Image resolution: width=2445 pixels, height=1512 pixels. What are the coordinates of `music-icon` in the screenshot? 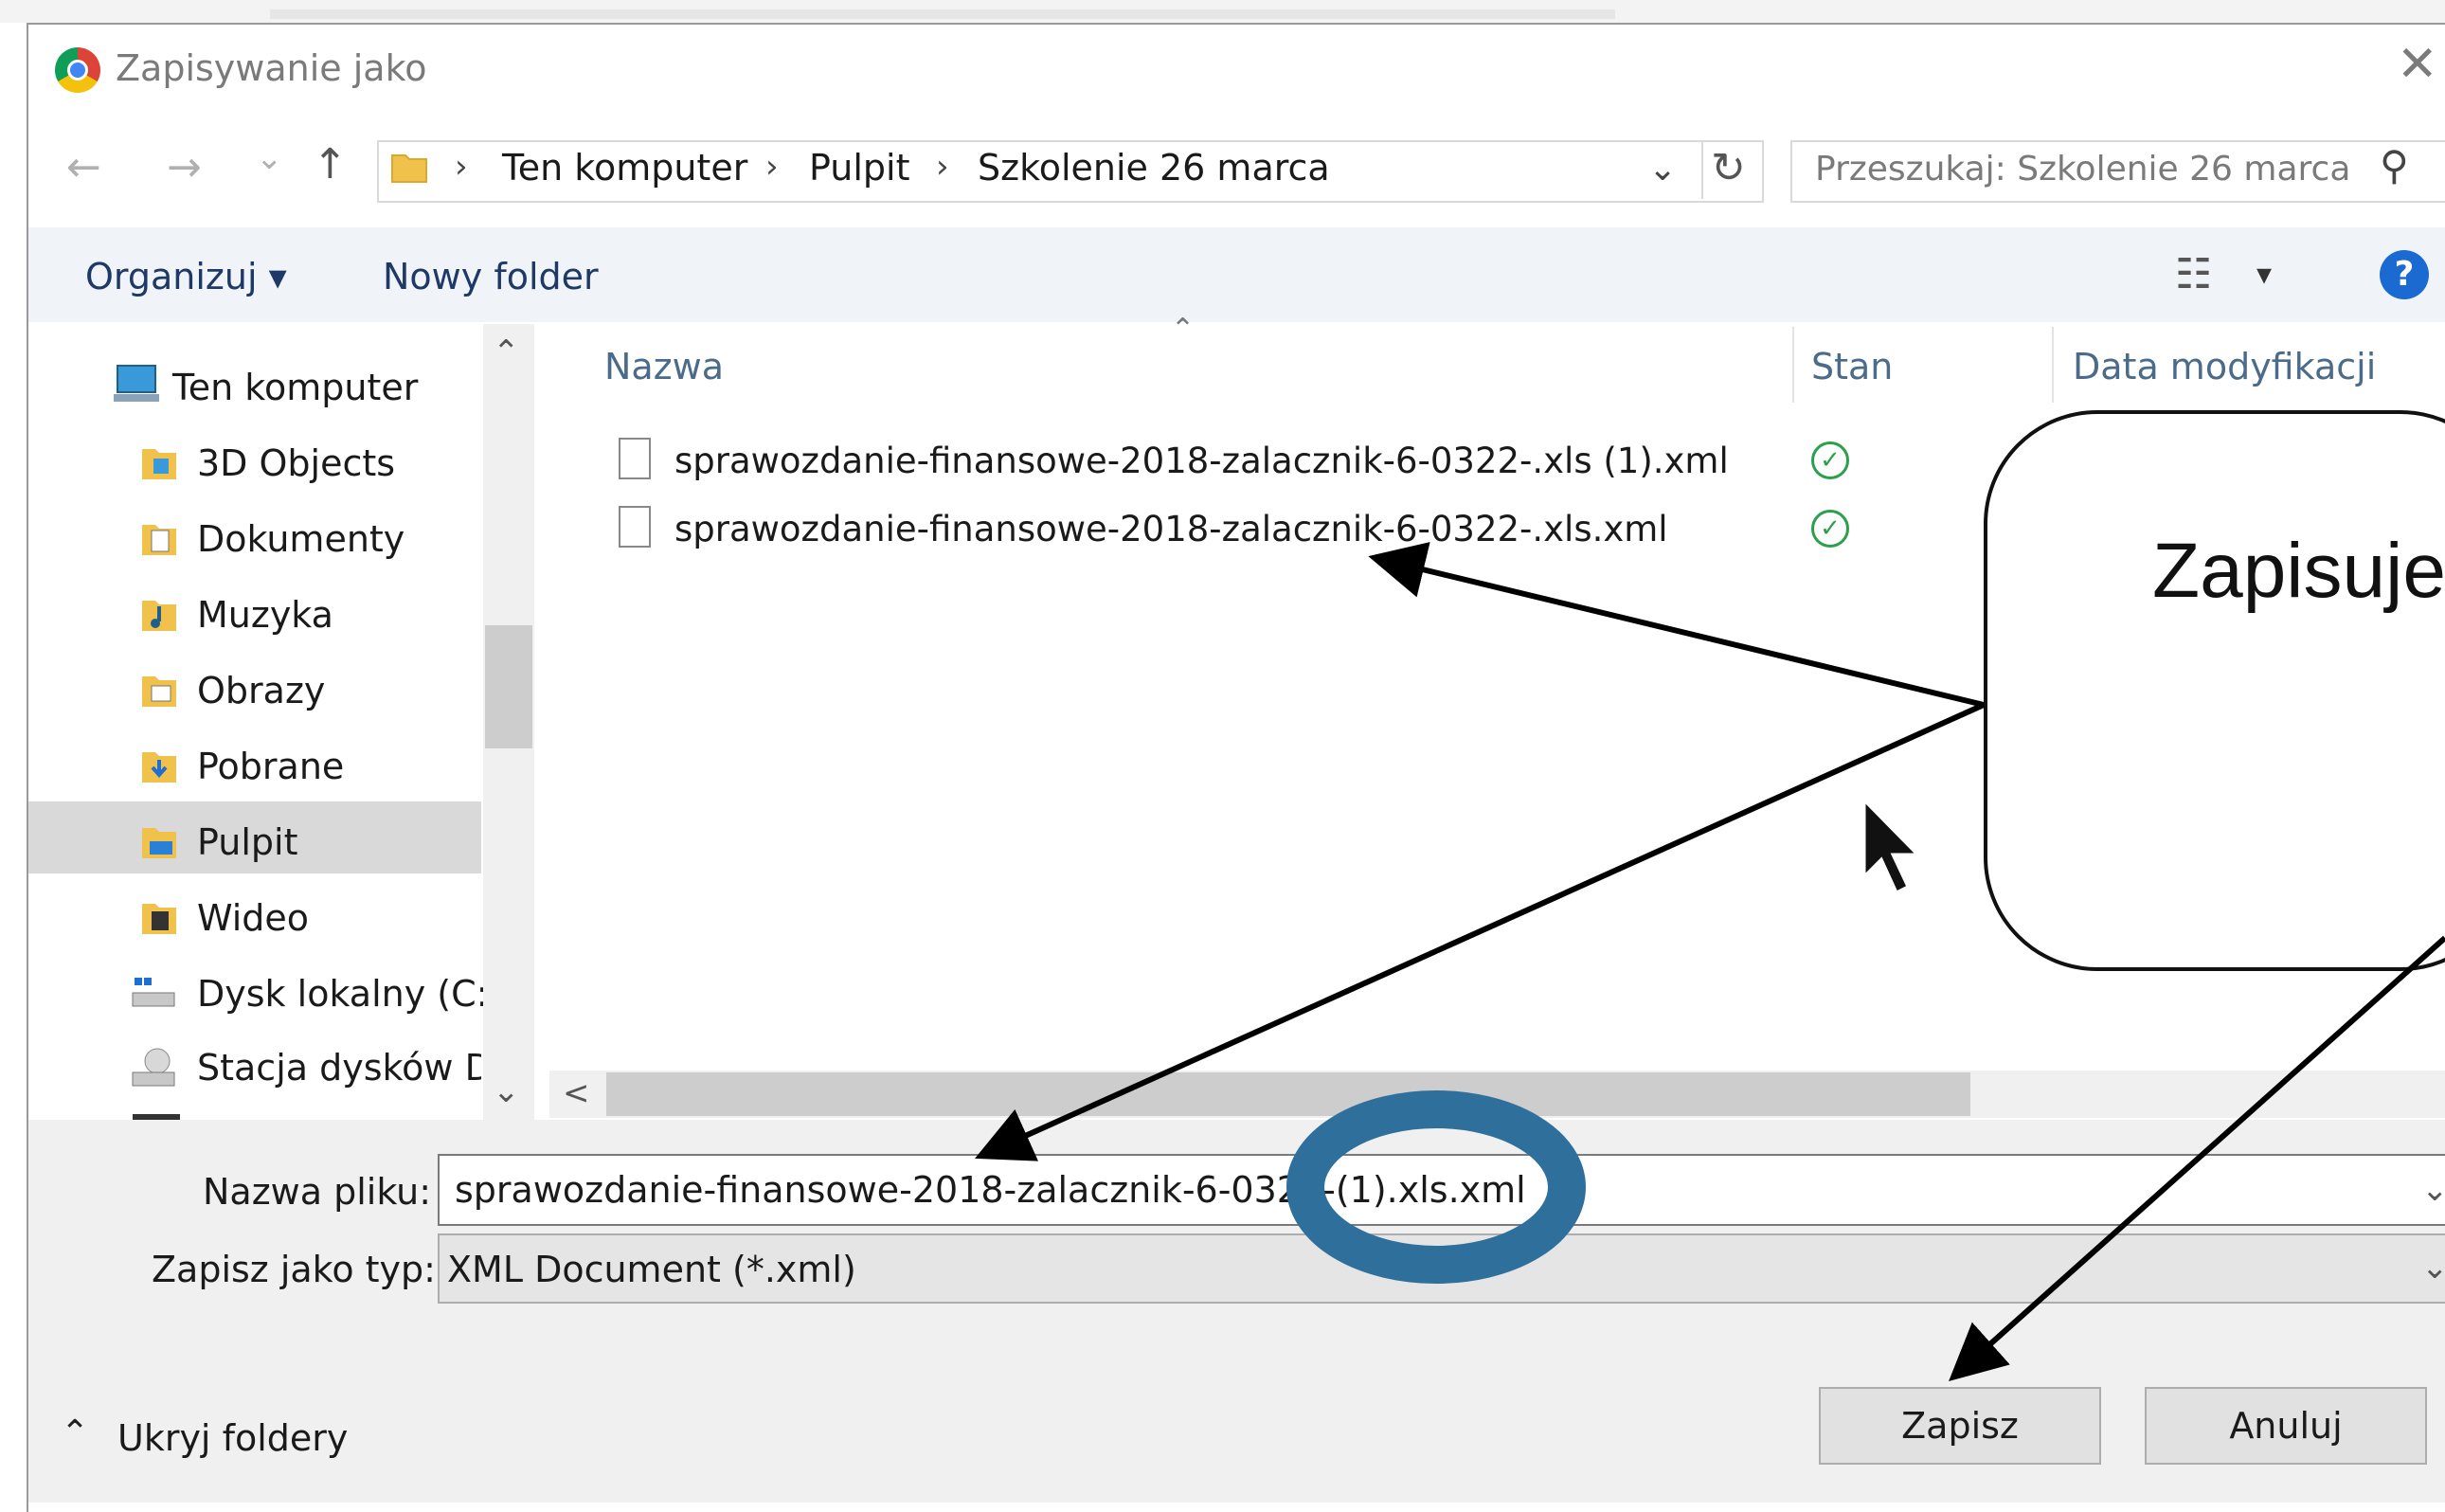 It's located at (159, 616).